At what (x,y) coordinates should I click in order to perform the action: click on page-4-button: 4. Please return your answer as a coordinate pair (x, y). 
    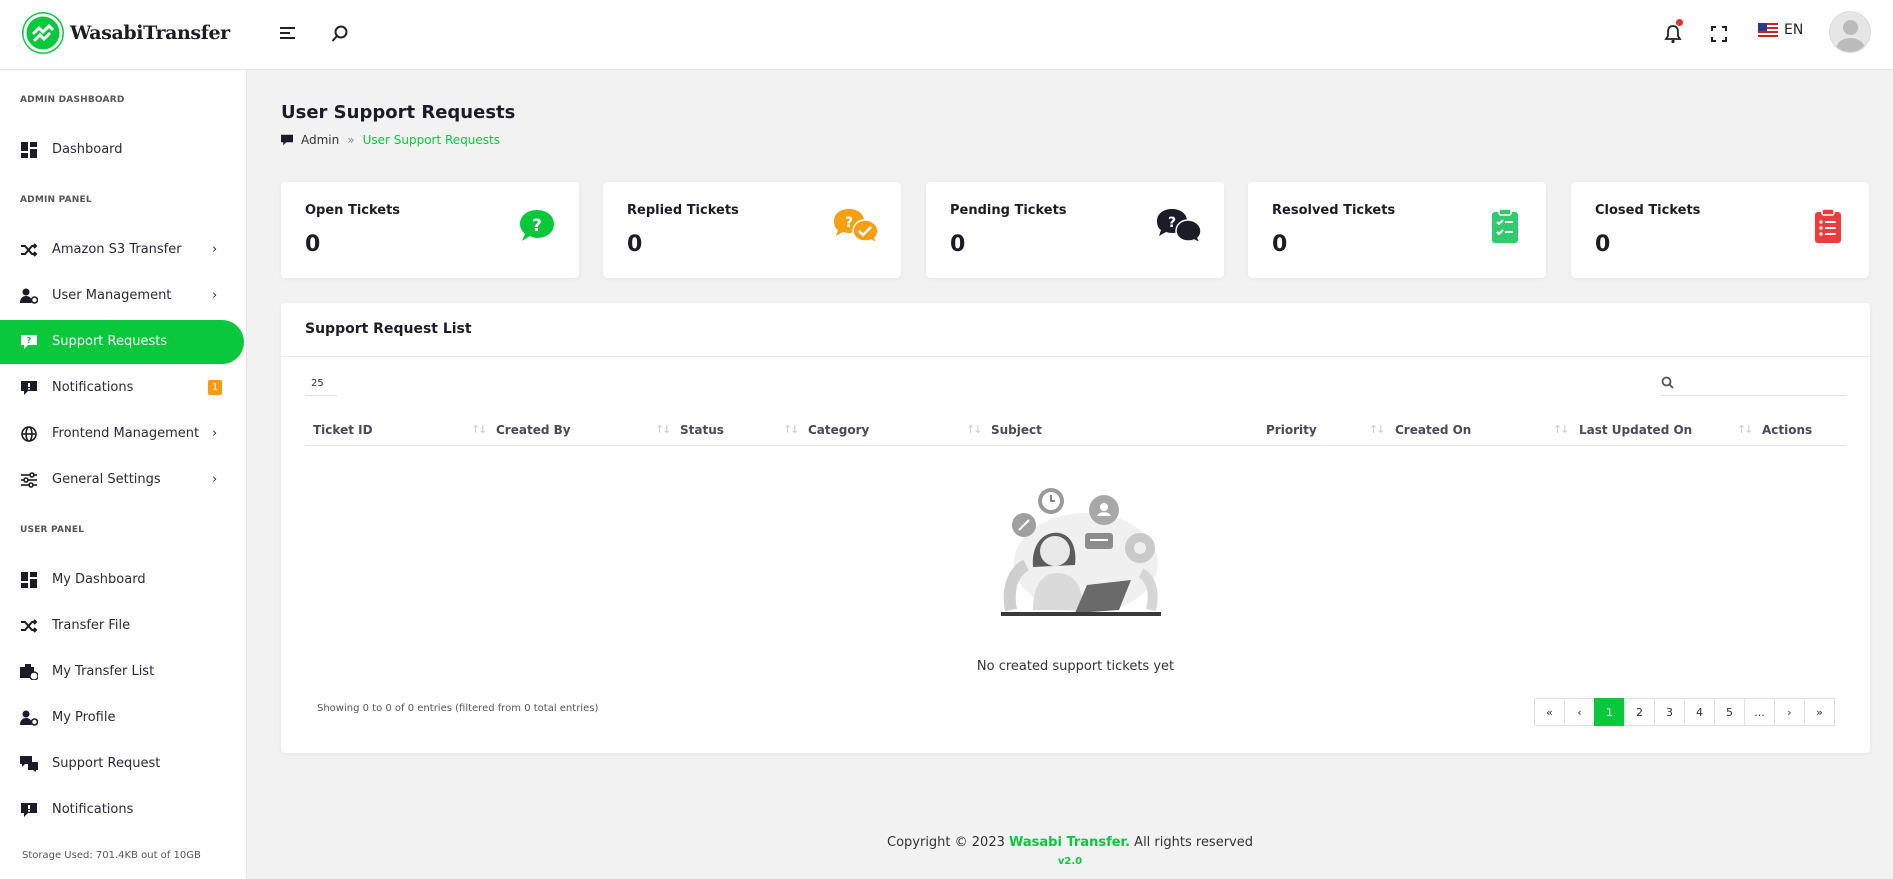
    Looking at the image, I should click on (1699, 712).